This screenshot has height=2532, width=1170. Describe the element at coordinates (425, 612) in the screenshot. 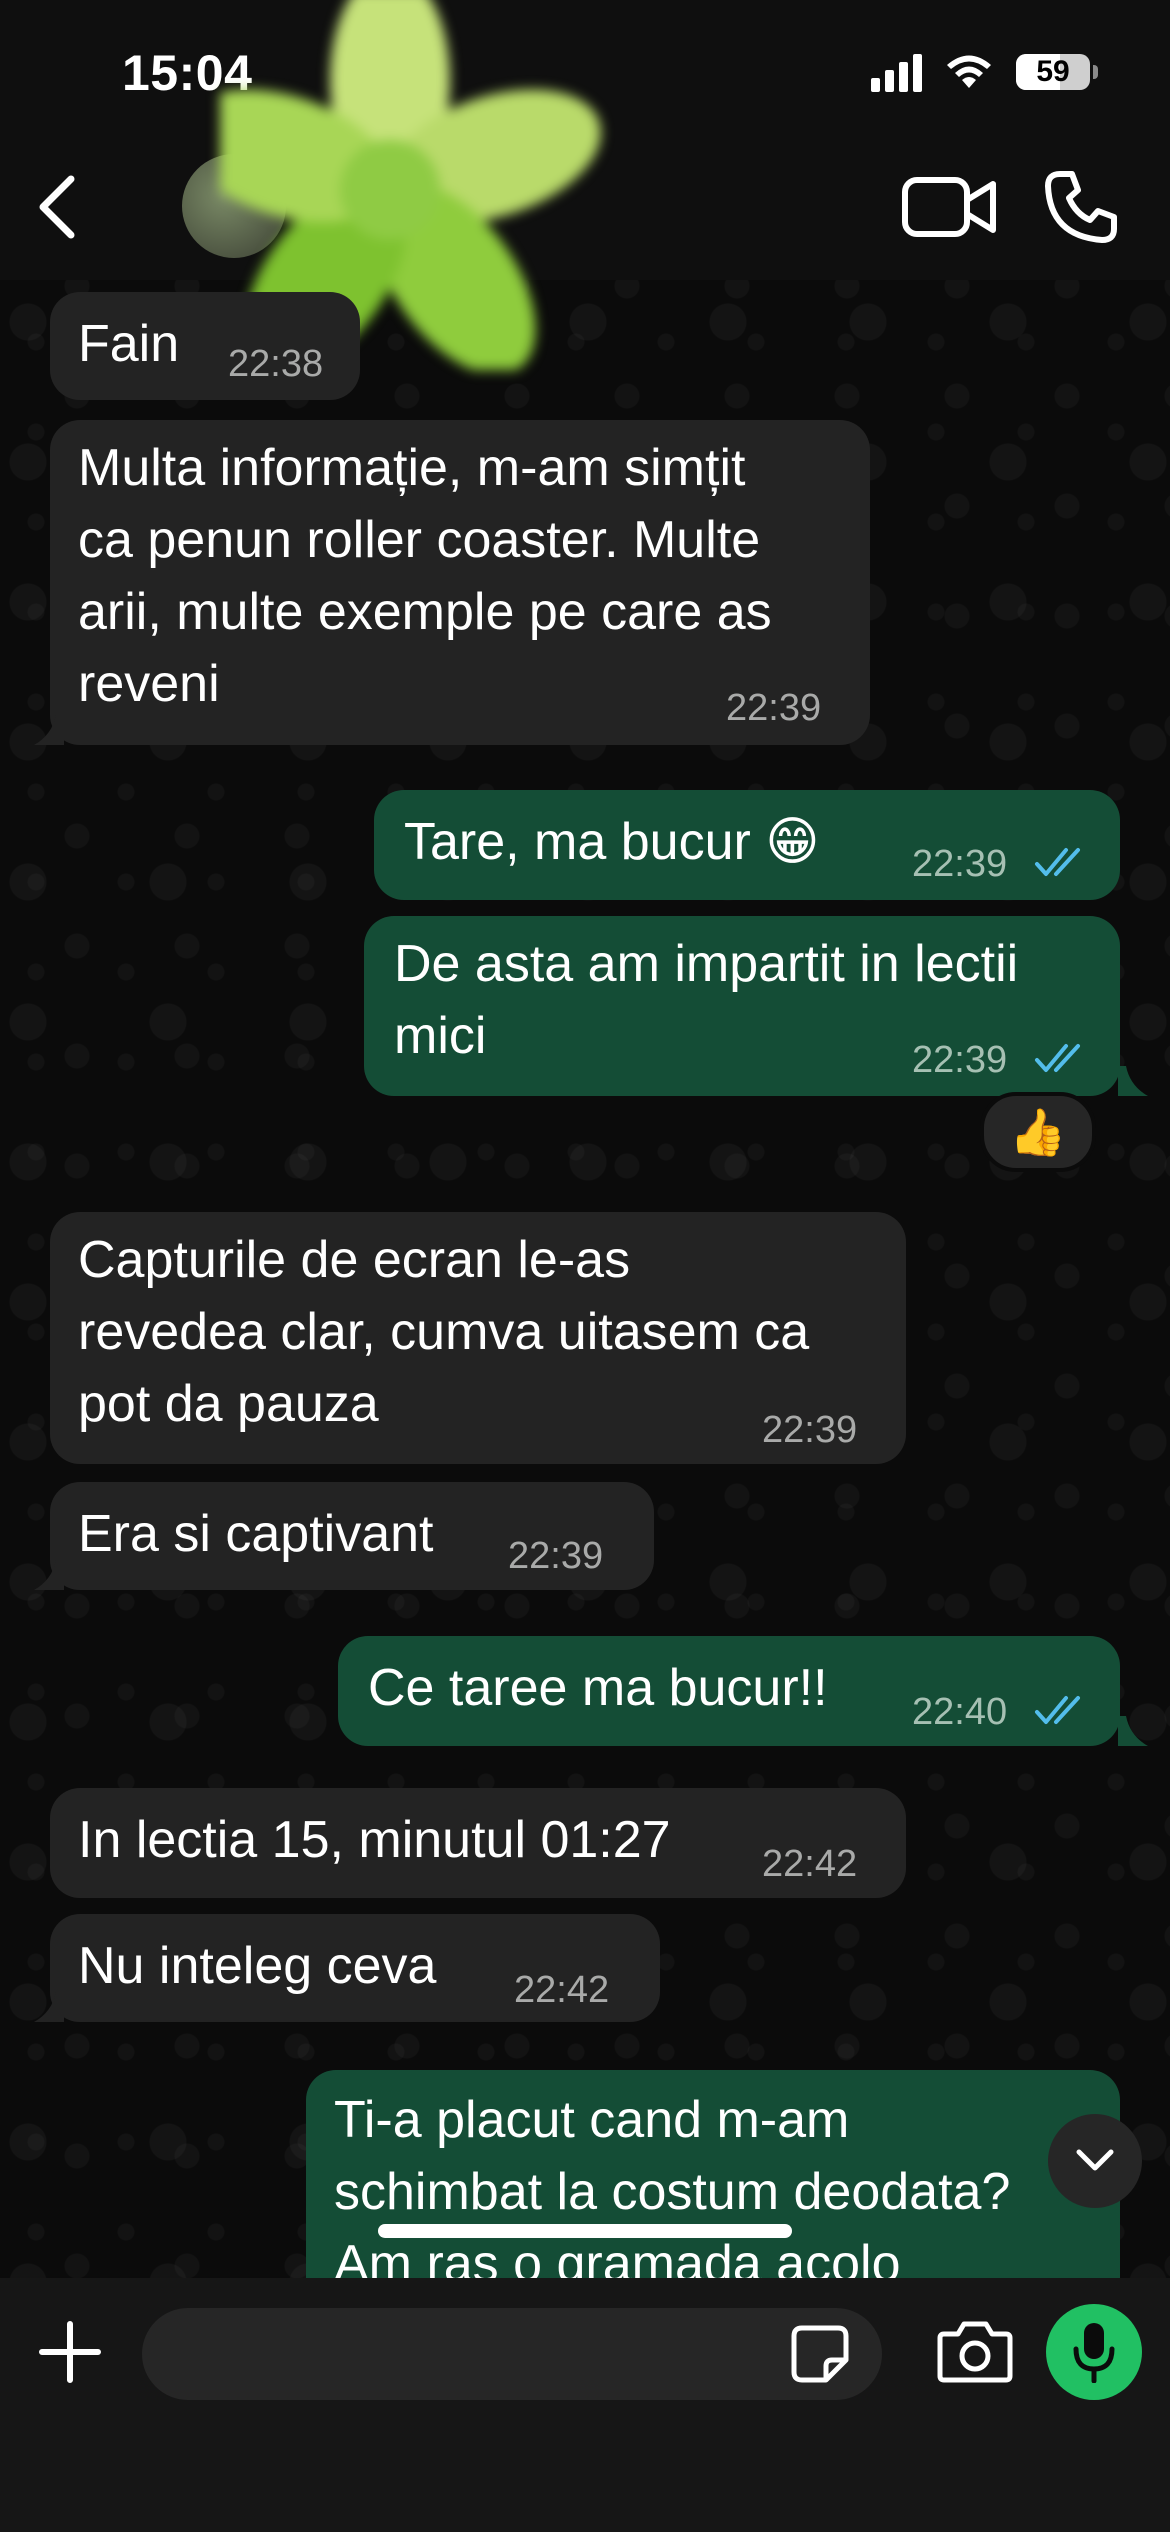

I see `message-line: arii, multe exemple pe care as` at that location.